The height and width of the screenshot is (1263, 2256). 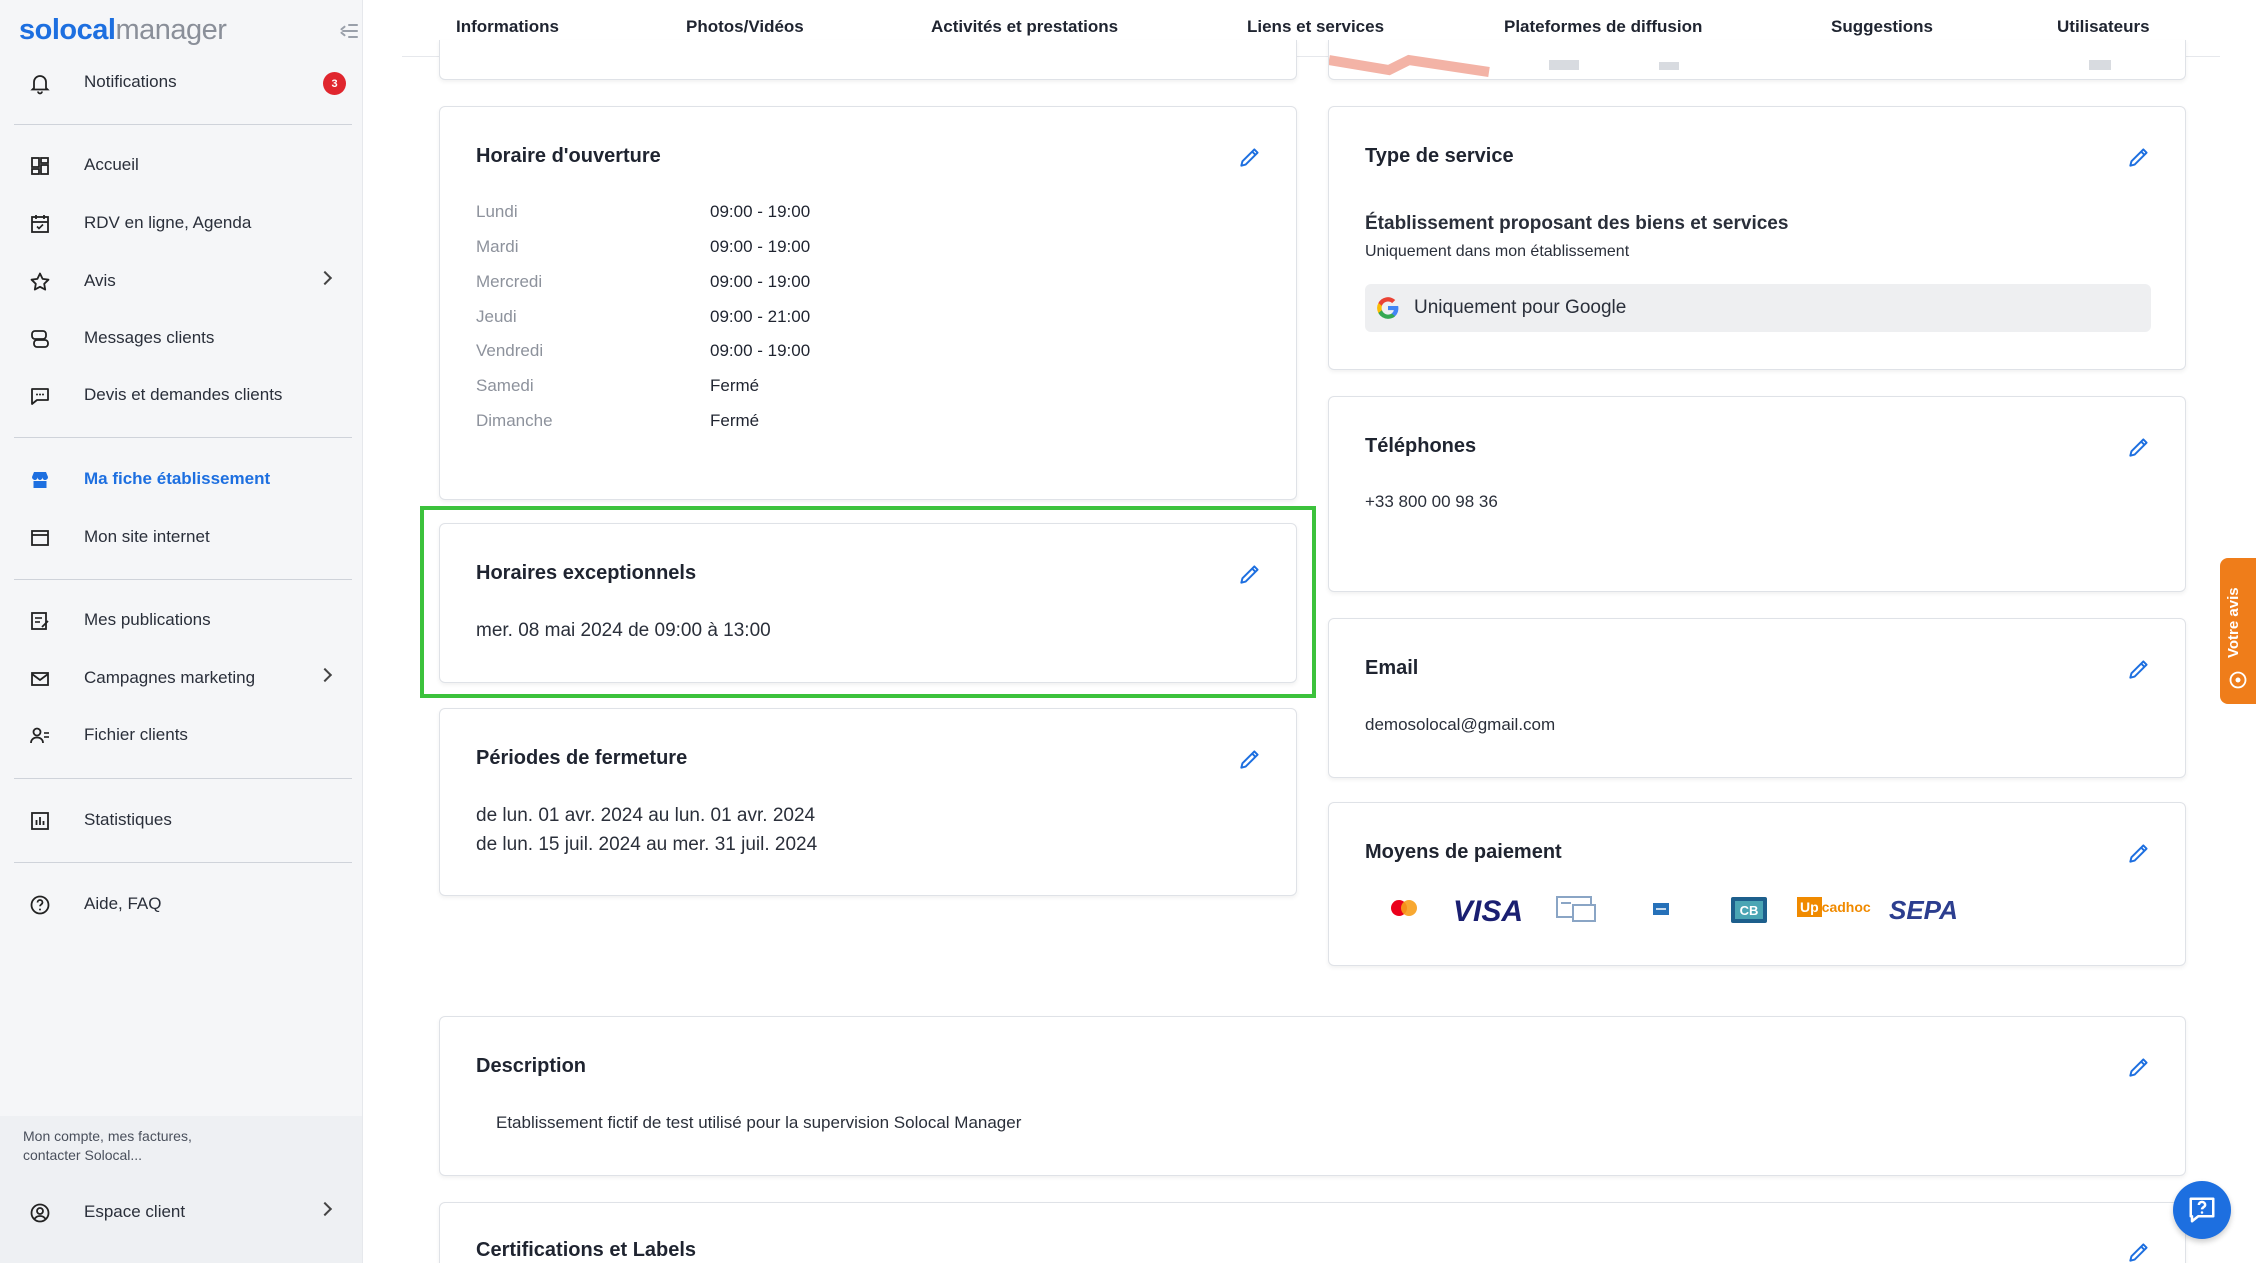 I want to click on solocal-logo: solocalmanager, so click(x=123, y=30).